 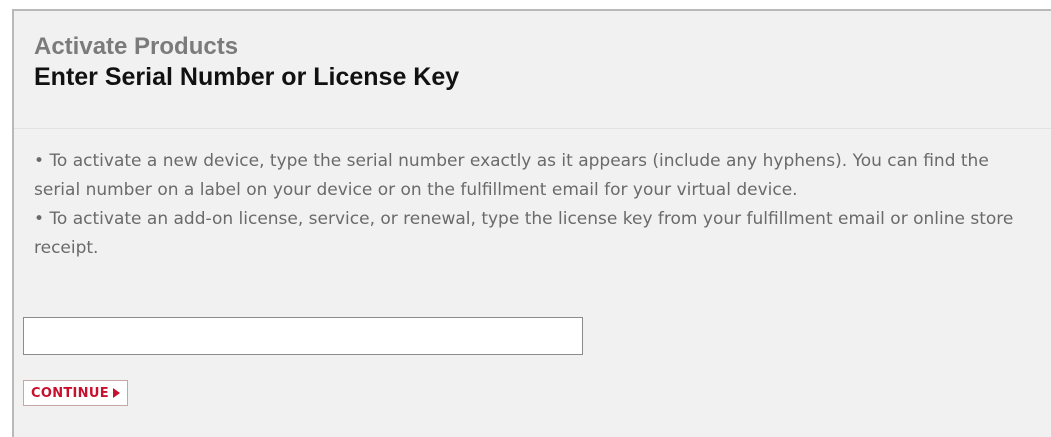 I want to click on continue-label: CONTINUE, so click(x=70, y=393).